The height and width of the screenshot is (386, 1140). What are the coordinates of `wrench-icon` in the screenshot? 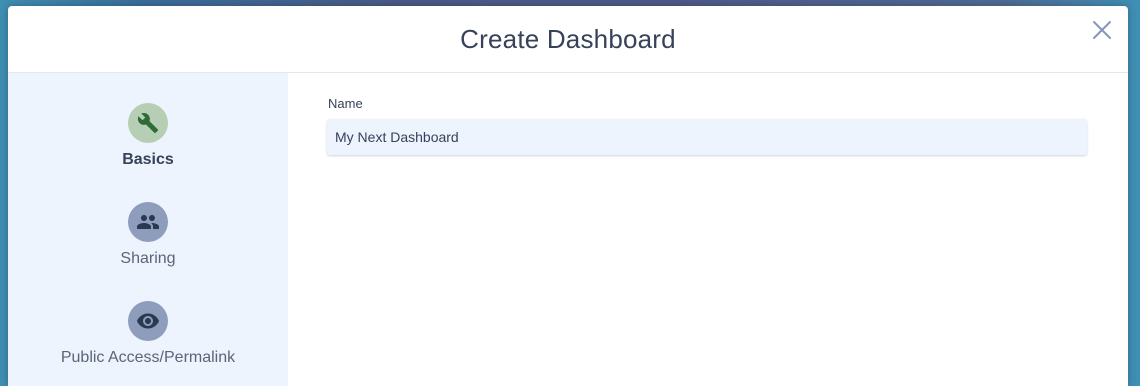 It's located at (148, 123).